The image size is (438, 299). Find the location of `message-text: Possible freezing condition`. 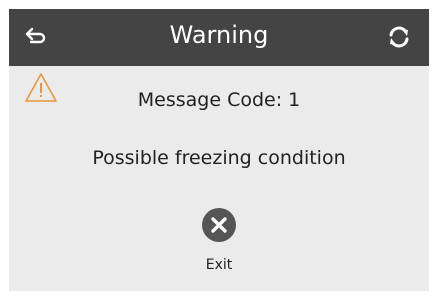

message-text: Possible freezing condition is located at coordinates (219, 158).